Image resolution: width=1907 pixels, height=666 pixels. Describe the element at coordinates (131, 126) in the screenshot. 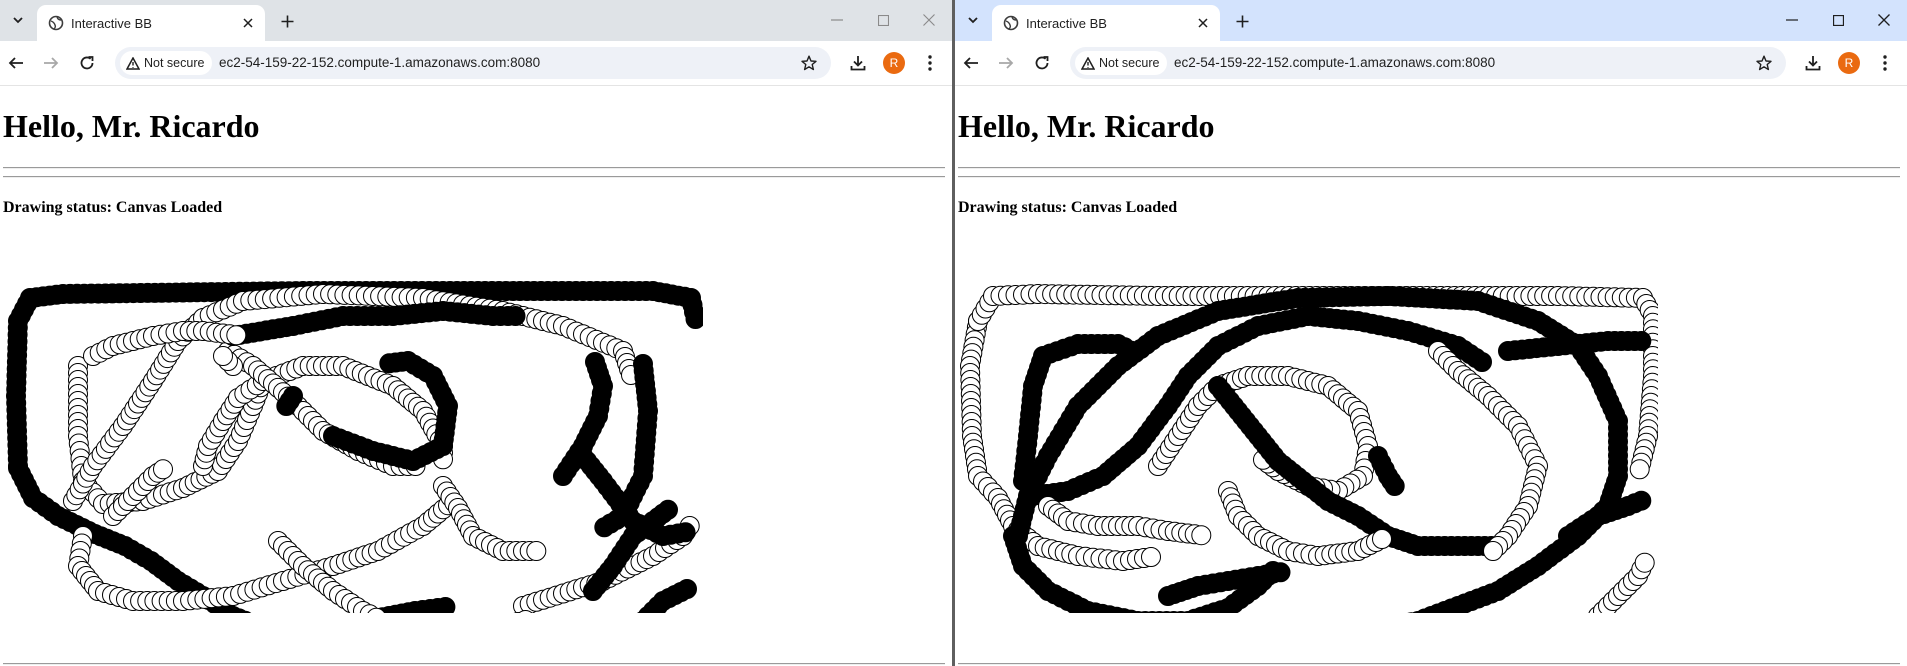

I see `greeting-heading: Hello, Mr. Ricardo` at that location.